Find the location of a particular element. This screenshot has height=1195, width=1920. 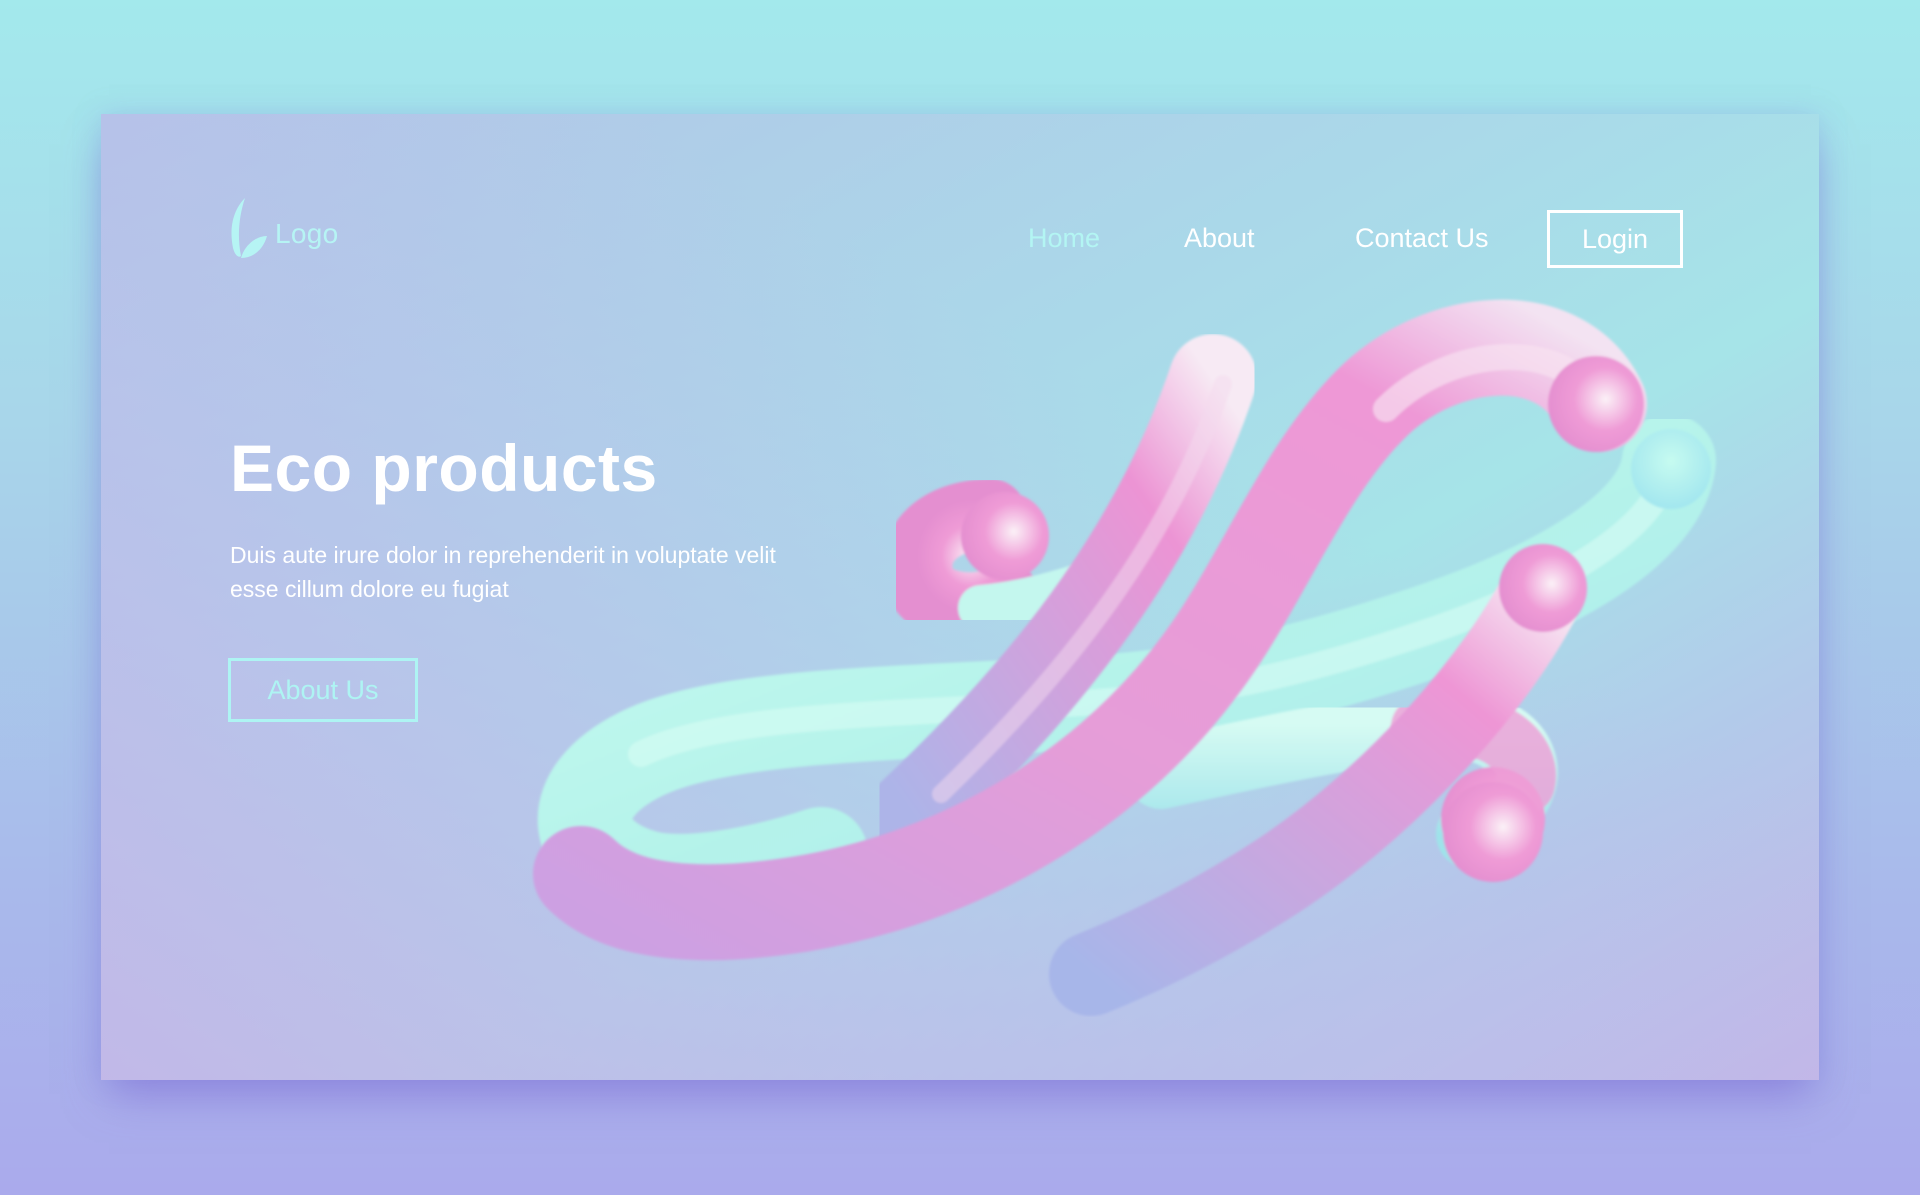

hero-title: Eco products is located at coordinates (444, 468).